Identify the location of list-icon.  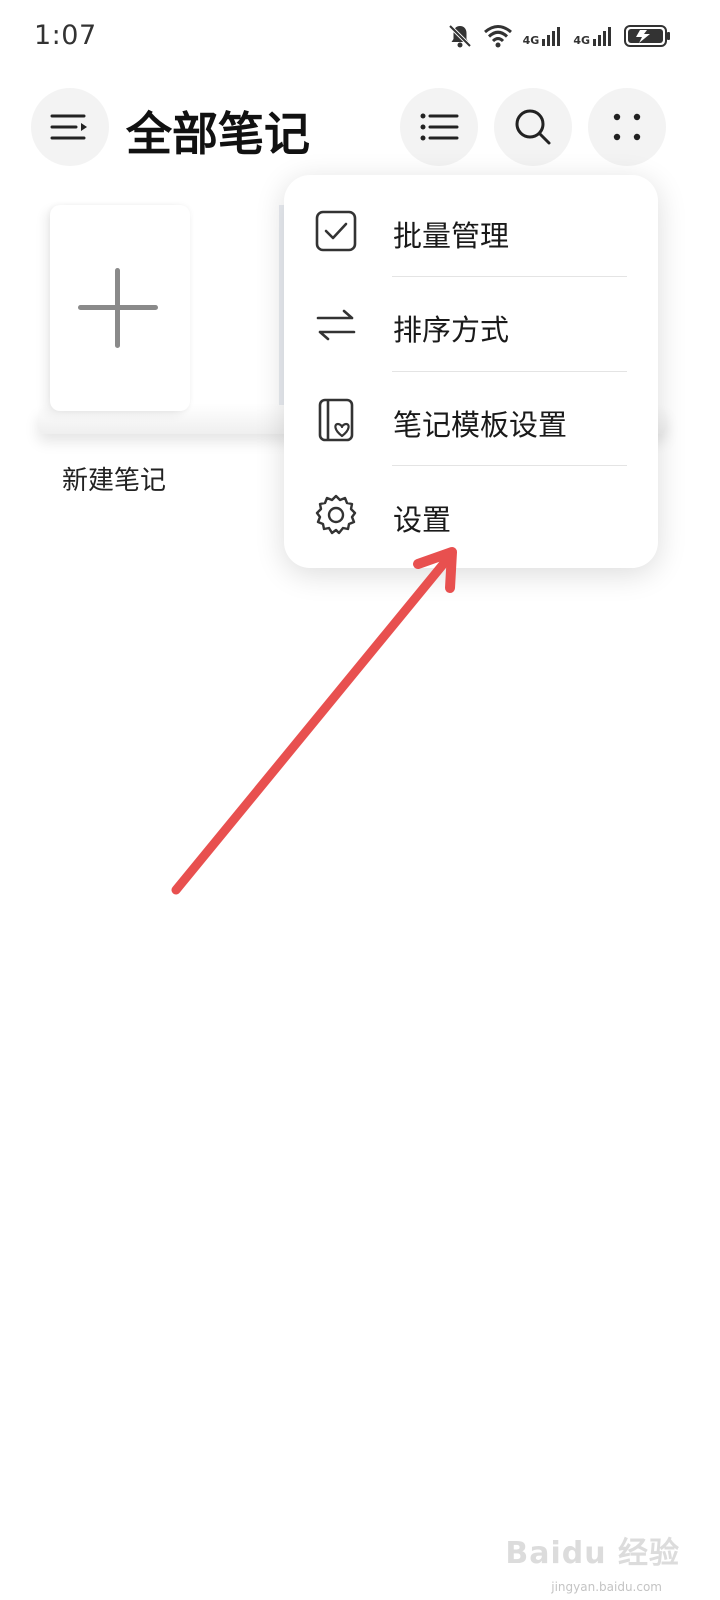
(439, 127).